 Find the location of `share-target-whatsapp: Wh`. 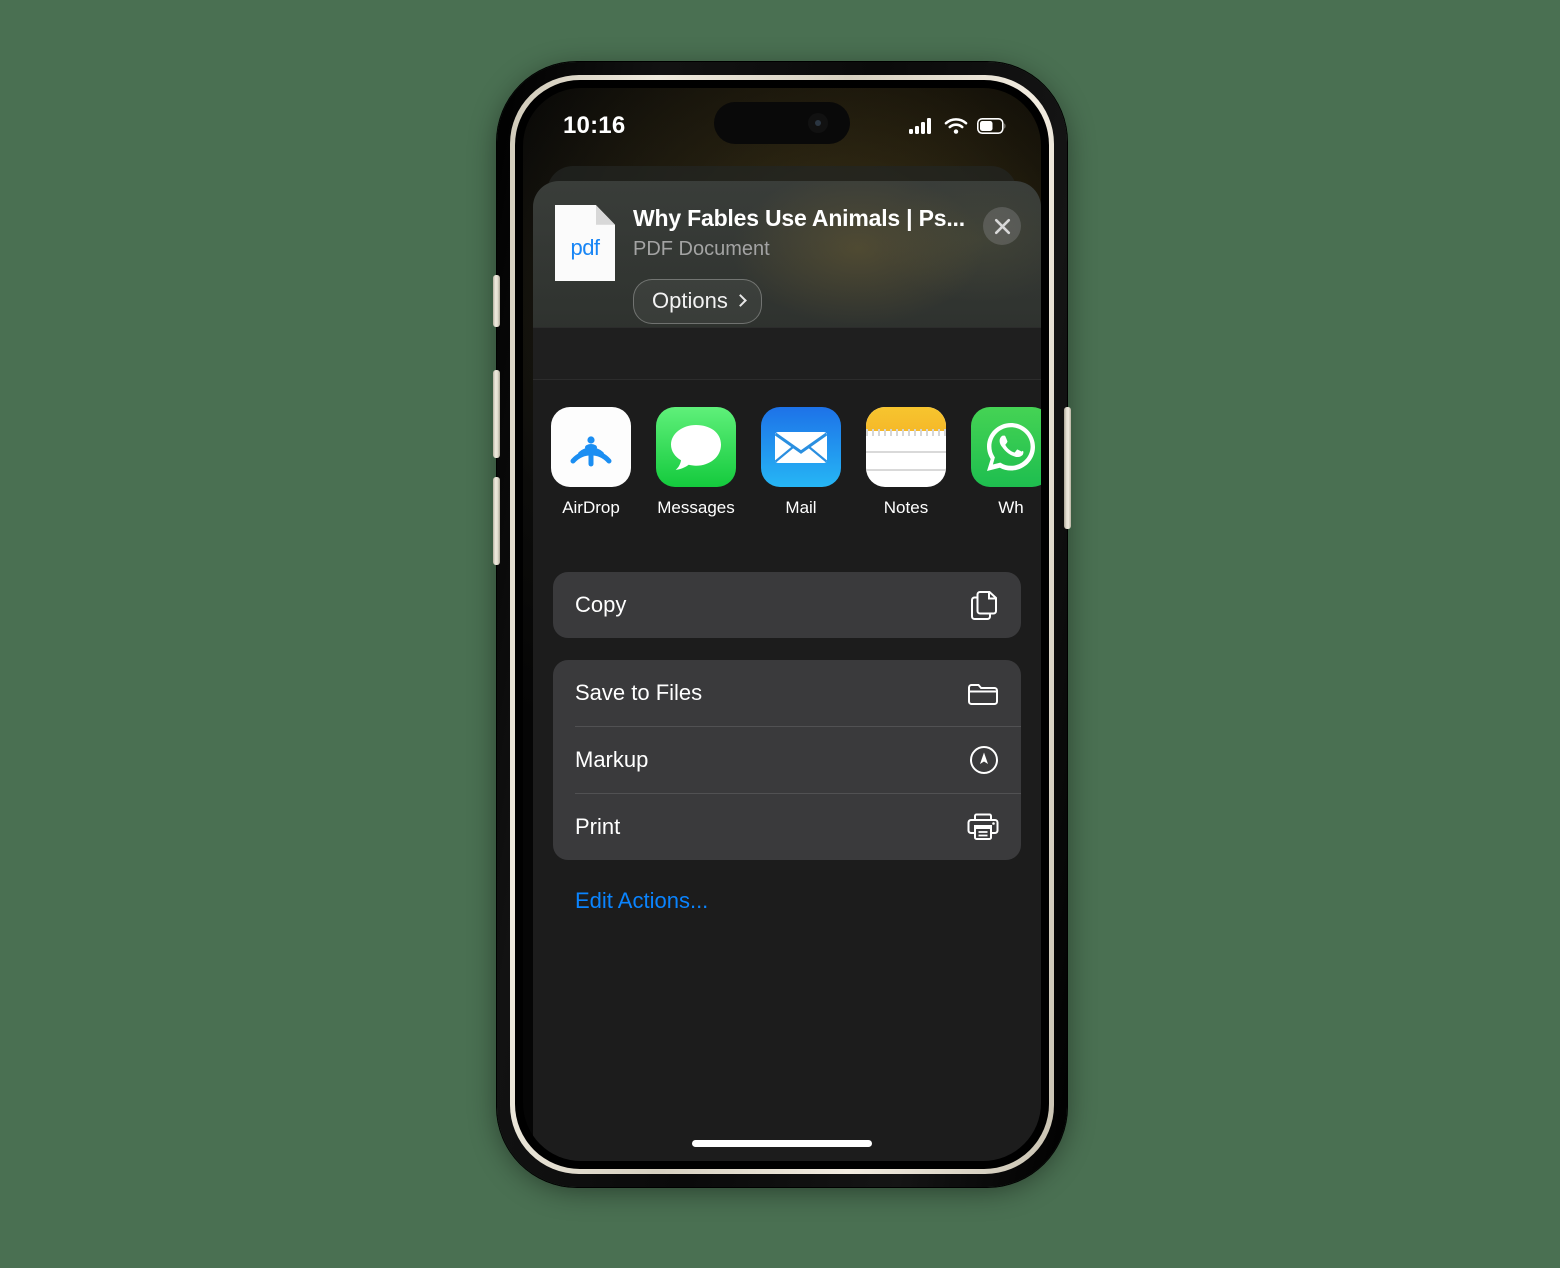

share-target-whatsapp: Wh is located at coordinates (1006, 478).